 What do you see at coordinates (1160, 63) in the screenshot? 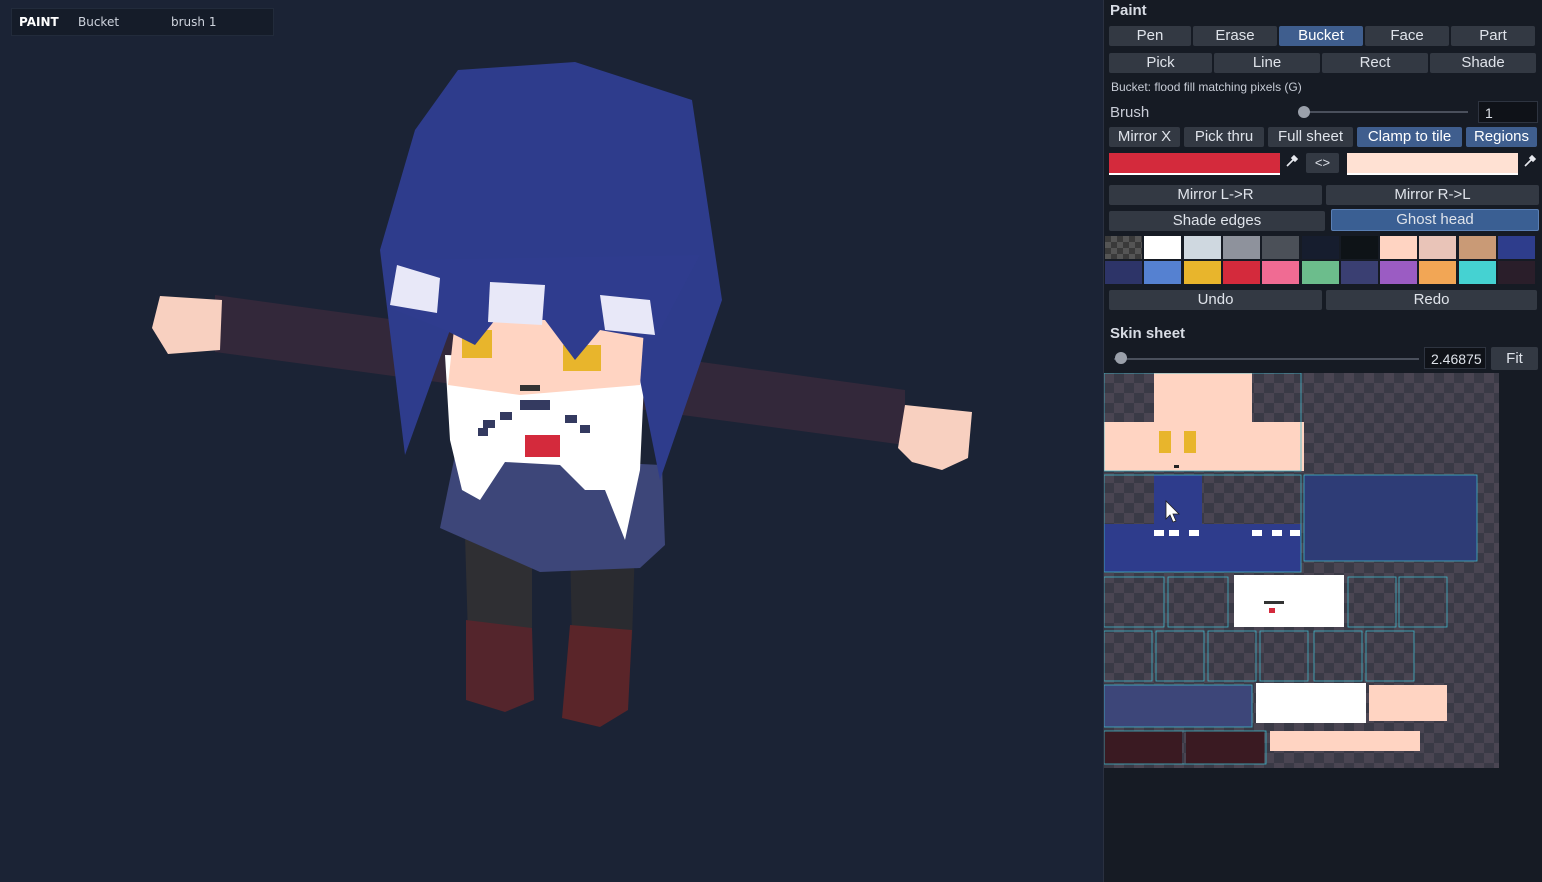
I see `tool-pick-button: Pick` at bounding box center [1160, 63].